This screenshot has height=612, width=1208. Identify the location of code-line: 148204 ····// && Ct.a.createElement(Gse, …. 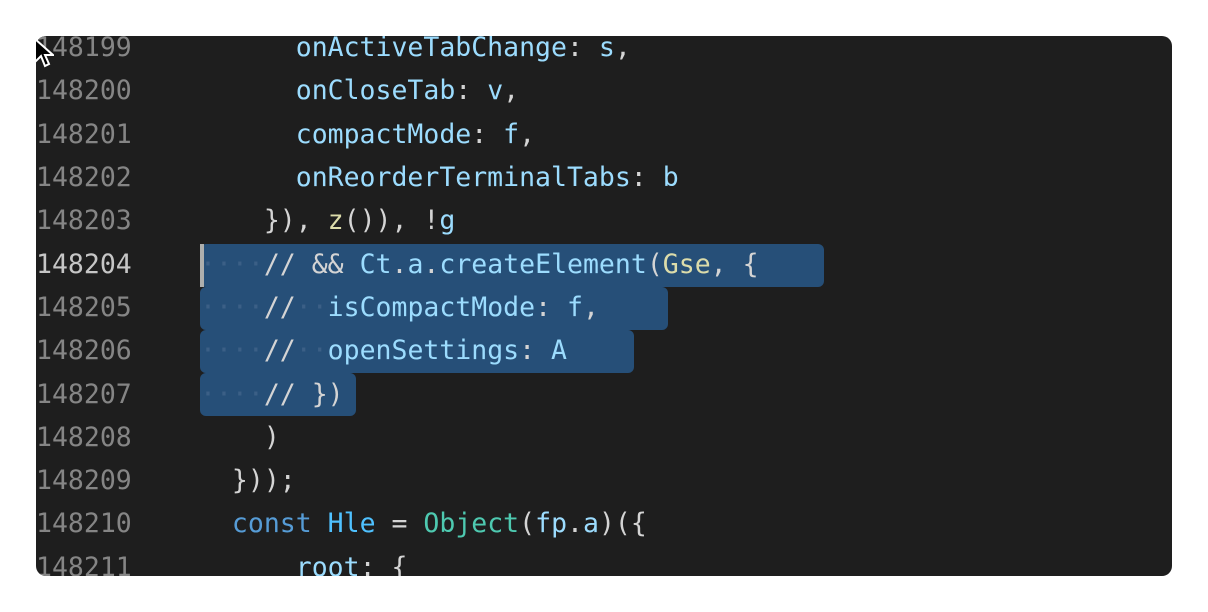
(604, 264).